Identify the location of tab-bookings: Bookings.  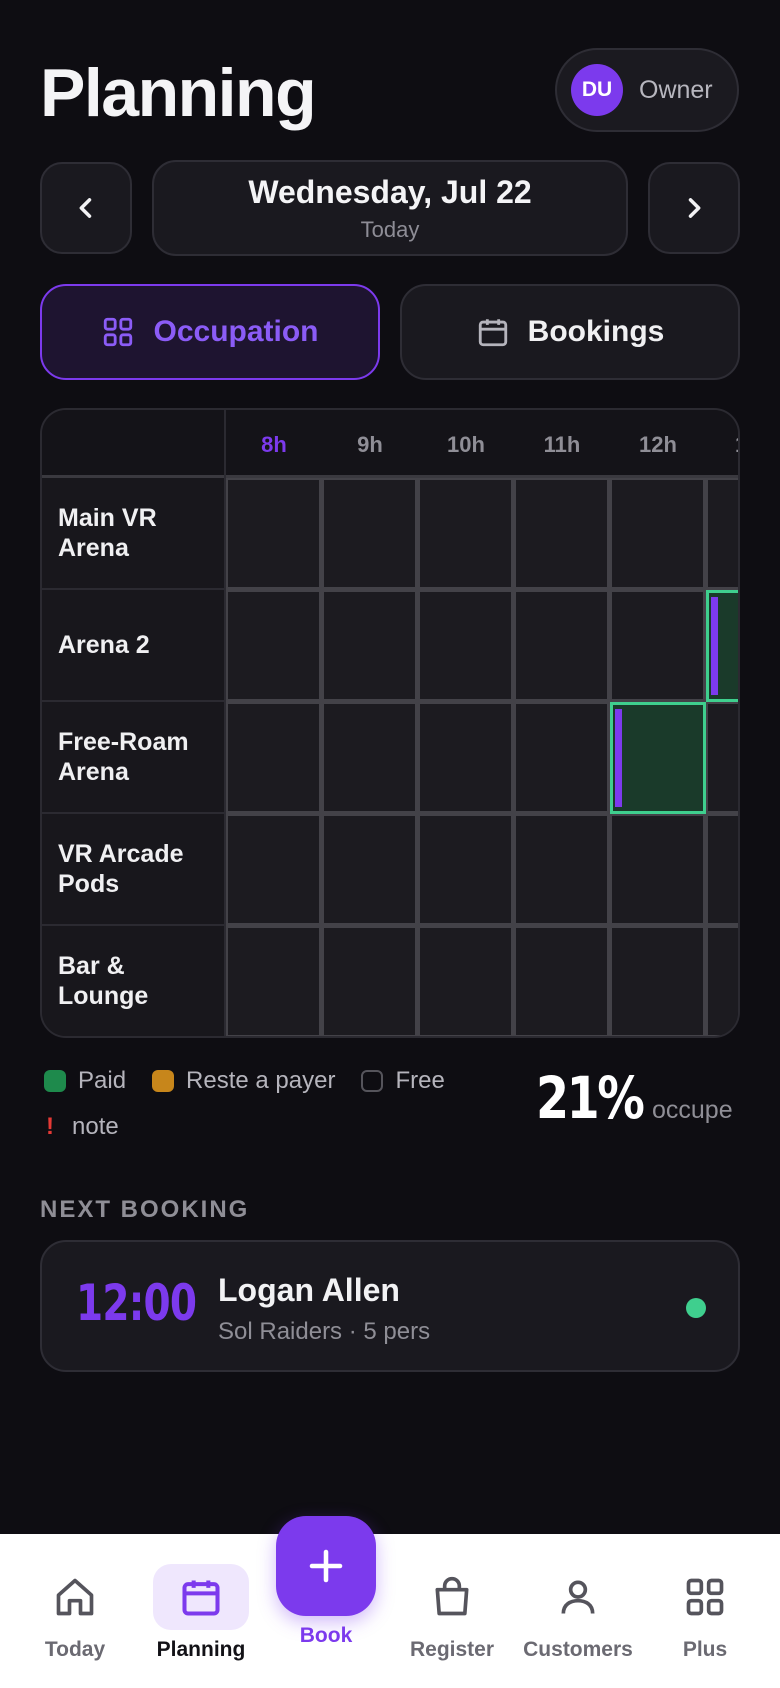
(570, 332).